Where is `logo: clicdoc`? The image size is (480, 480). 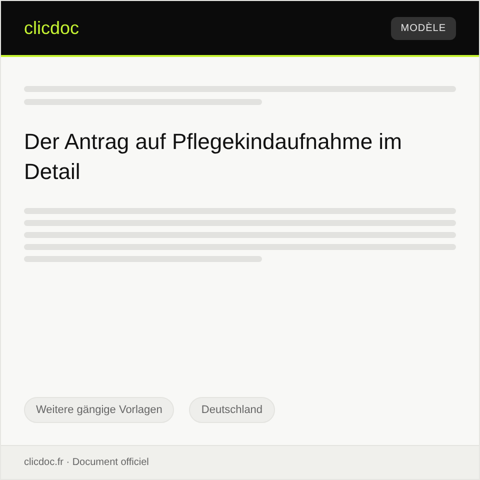
logo: clicdoc is located at coordinates (52, 28).